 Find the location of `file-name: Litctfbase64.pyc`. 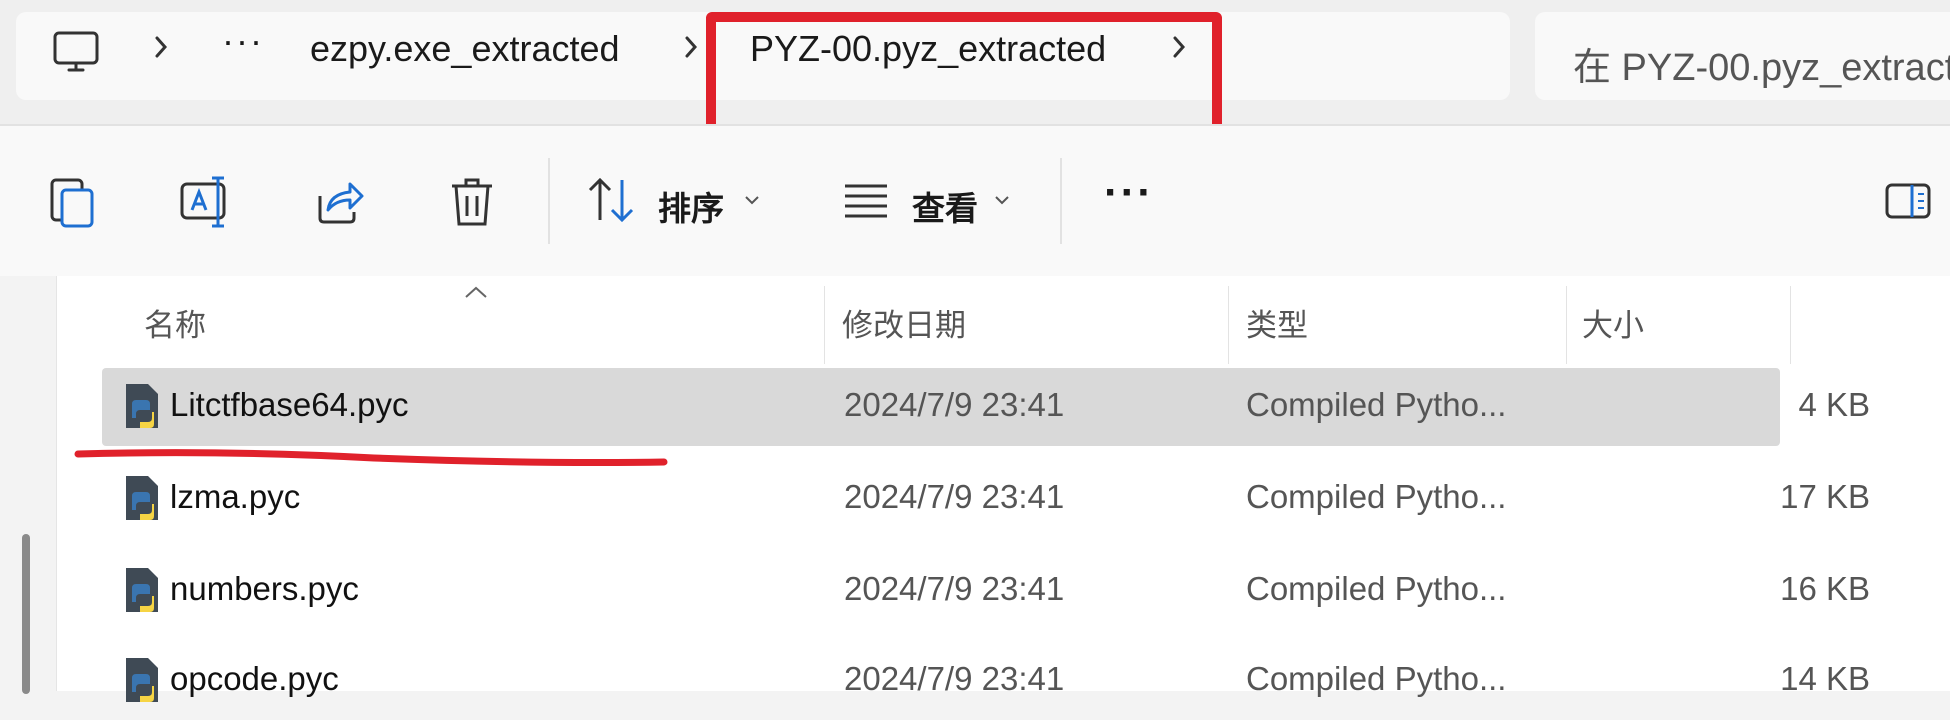

file-name: Litctfbase64.pyc is located at coordinates (289, 404).